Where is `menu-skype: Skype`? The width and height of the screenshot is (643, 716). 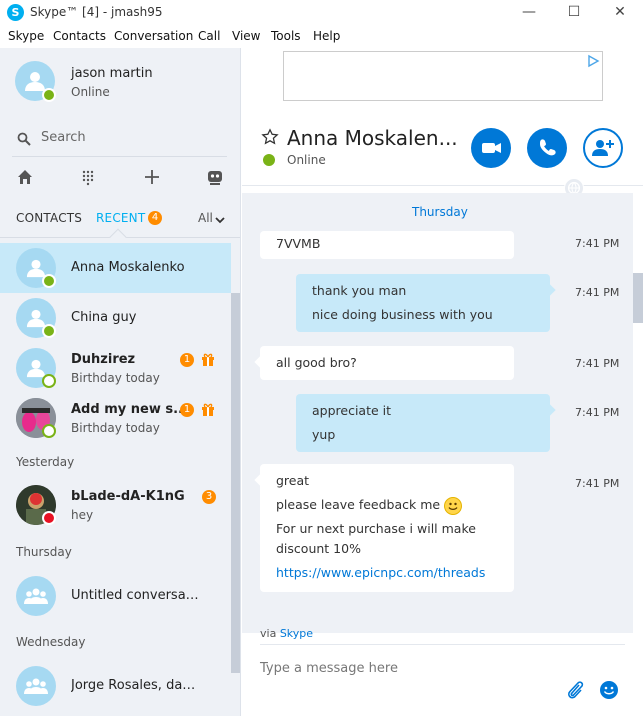 menu-skype: Skype is located at coordinates (26, 36).